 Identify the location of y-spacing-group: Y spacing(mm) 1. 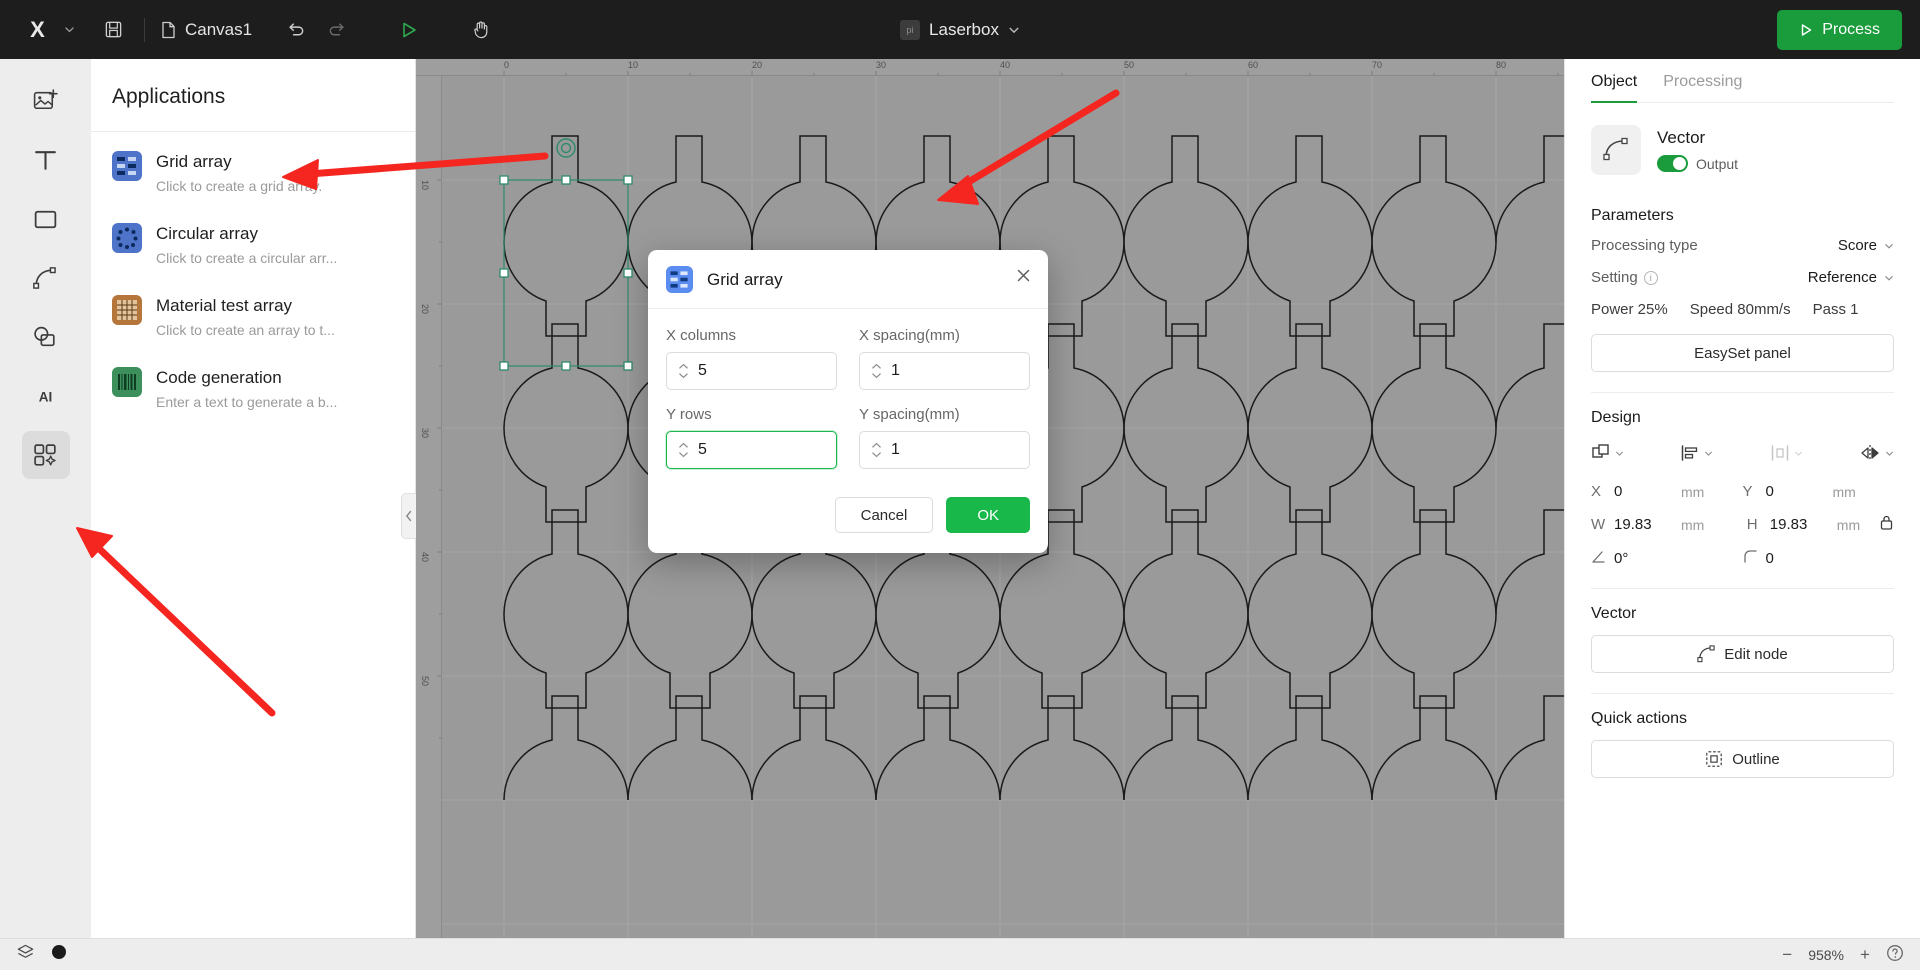
(944, 445).